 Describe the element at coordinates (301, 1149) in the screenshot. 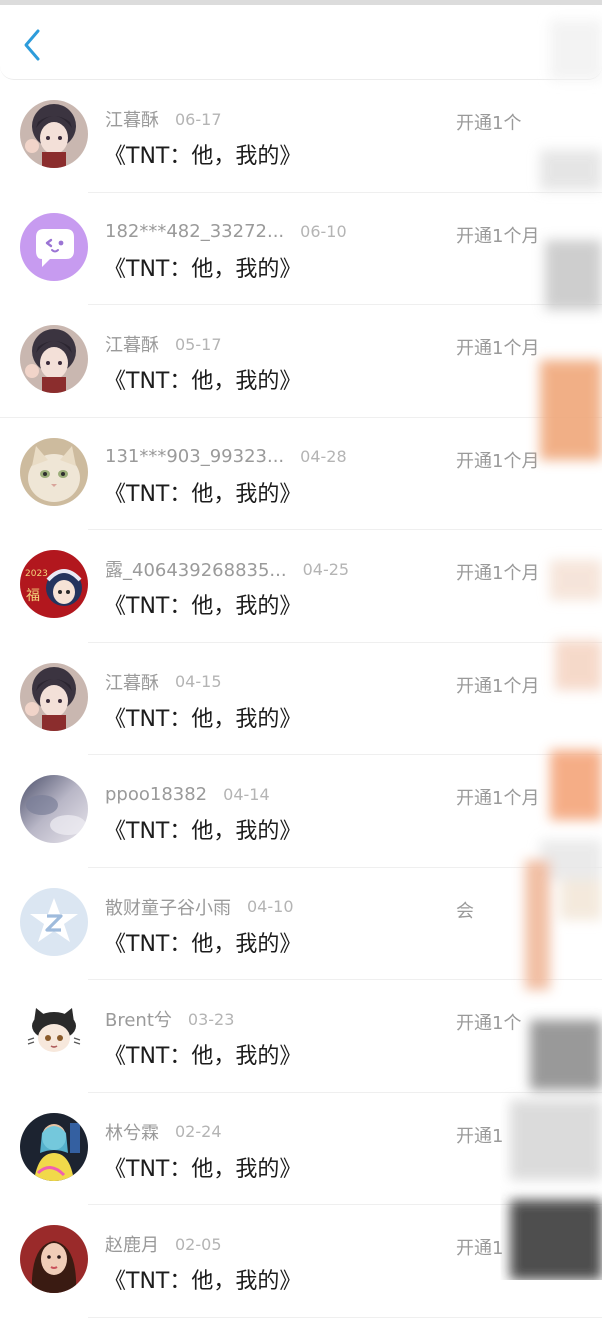

I see `list-item: 林兮霖 02-24 《TNT：他，我的》 开通1` at that location.